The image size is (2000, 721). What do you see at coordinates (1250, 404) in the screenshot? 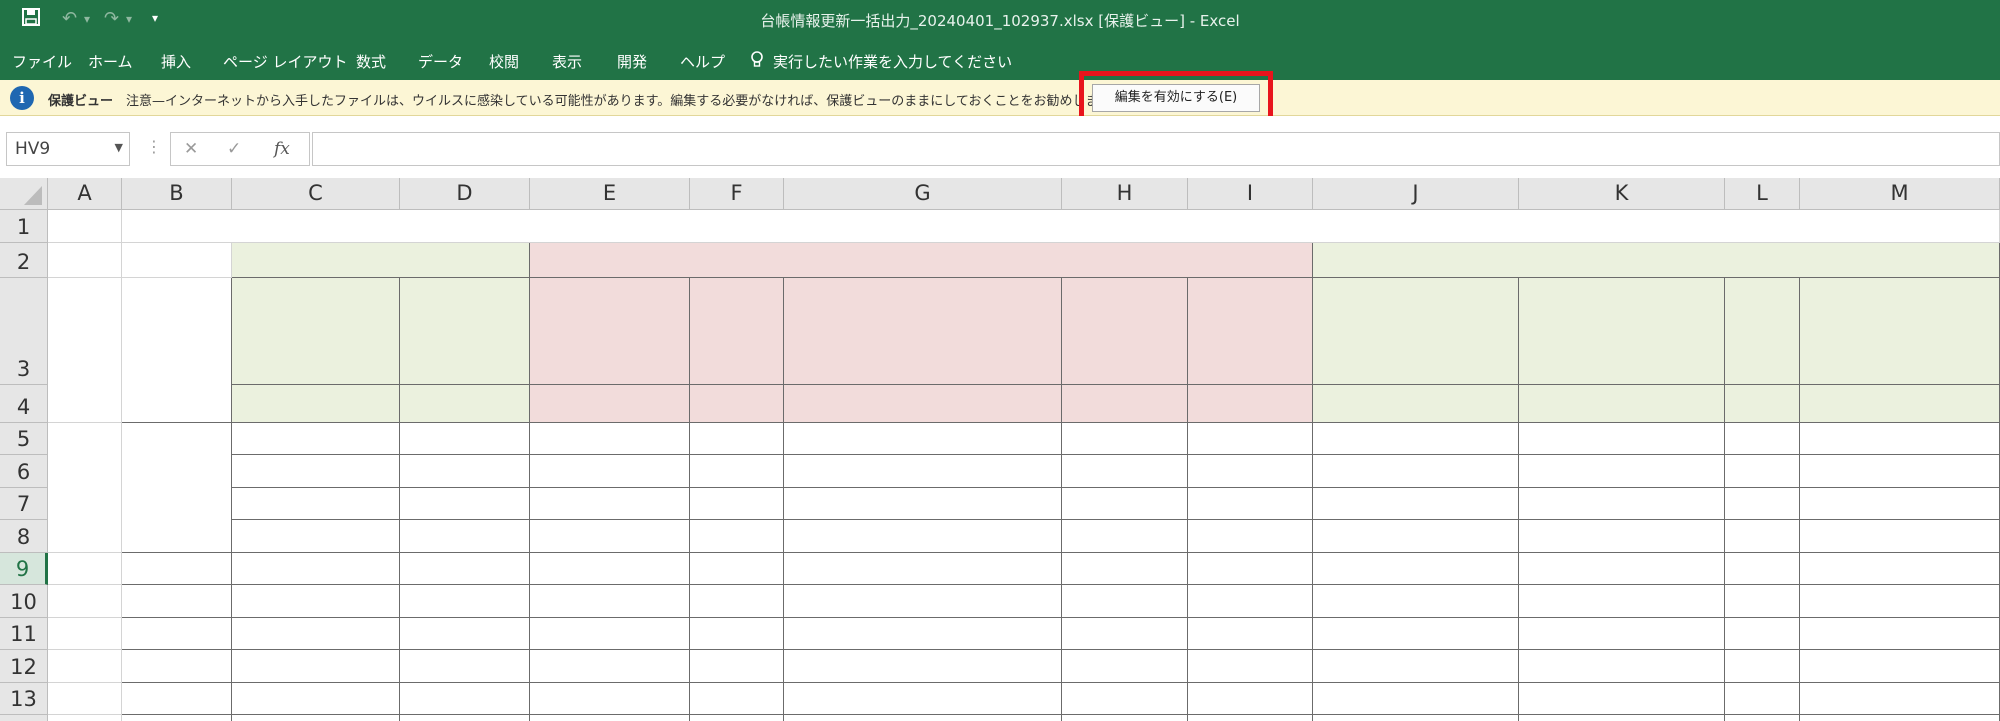
I see `header-type-first-name` at bounding box center [1250, 404].